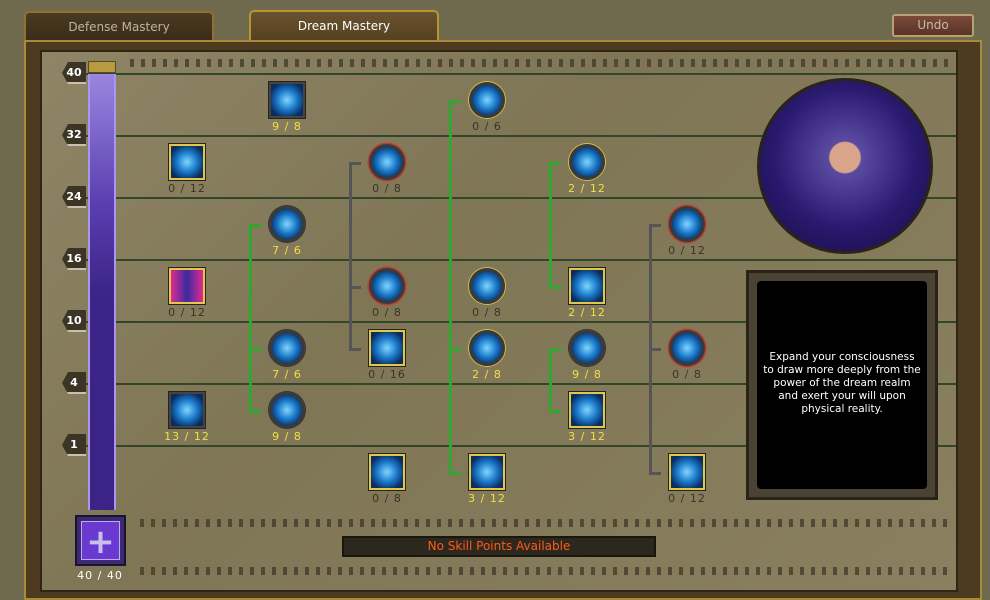 This screenshot has width=990, height=600. What do you see at coordinates (487, 374) in the screenshot?
I see `skill-points: 2 / 8` at bounding box center [487, 374].